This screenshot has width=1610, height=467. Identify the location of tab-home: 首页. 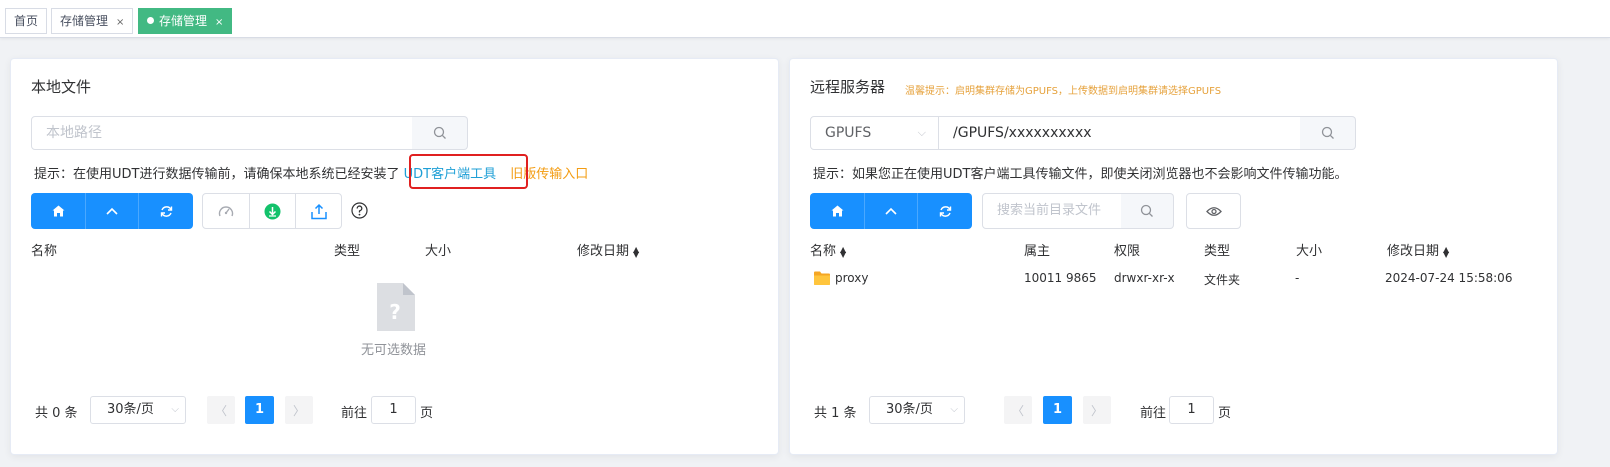
(26, 21).